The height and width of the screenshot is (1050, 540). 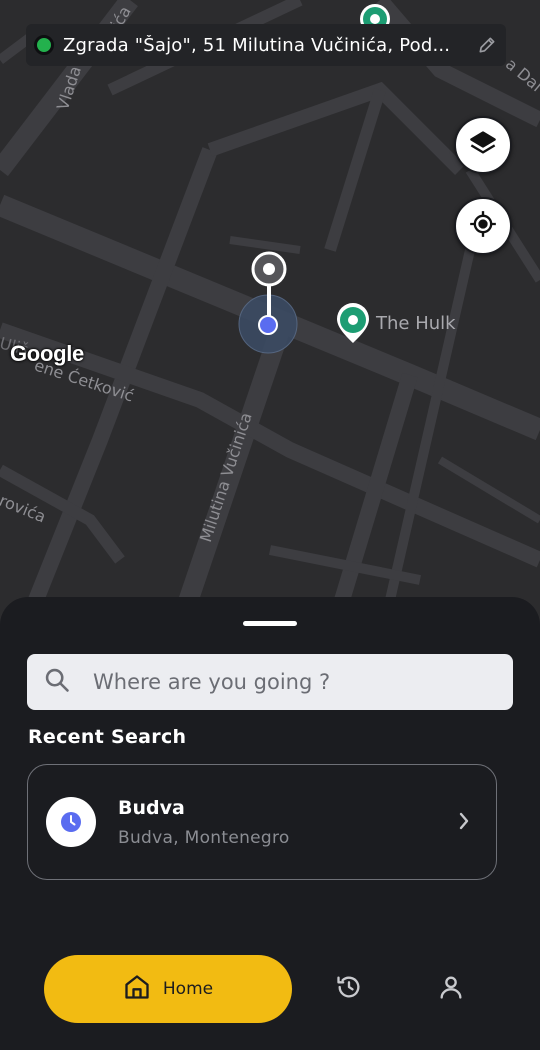 I want to click on sheet-drag-handle, so click(x=270, y=623).